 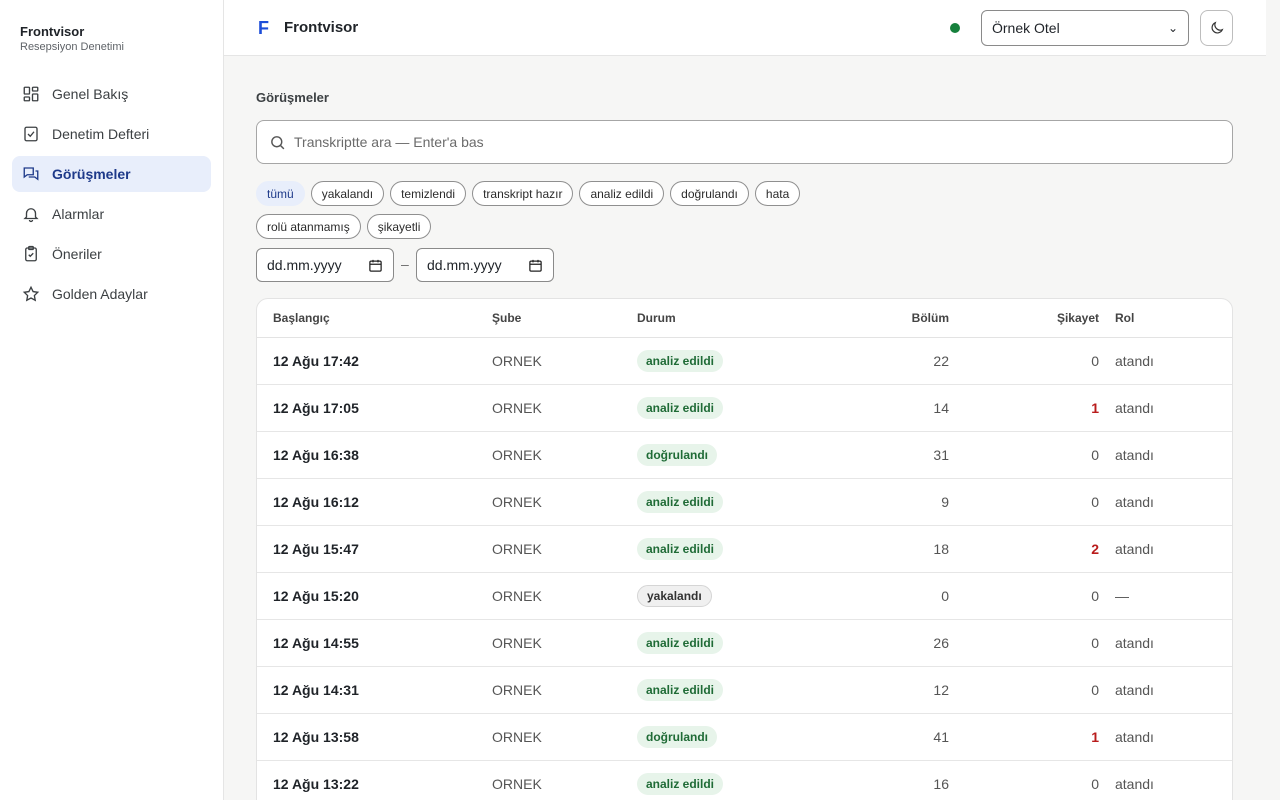 I want to click on search-icon, so click(x=278, y=142).